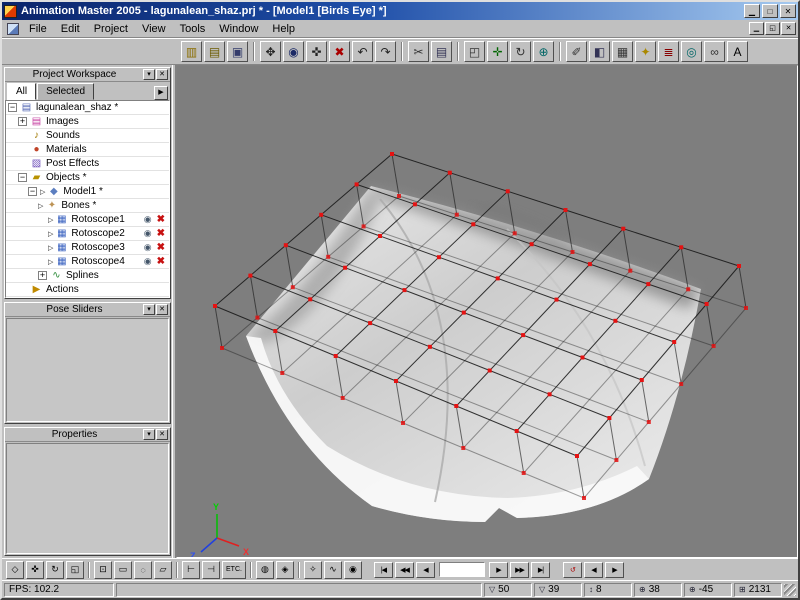  I want to click on translate-mode-button: ✜, so click(35, 569).